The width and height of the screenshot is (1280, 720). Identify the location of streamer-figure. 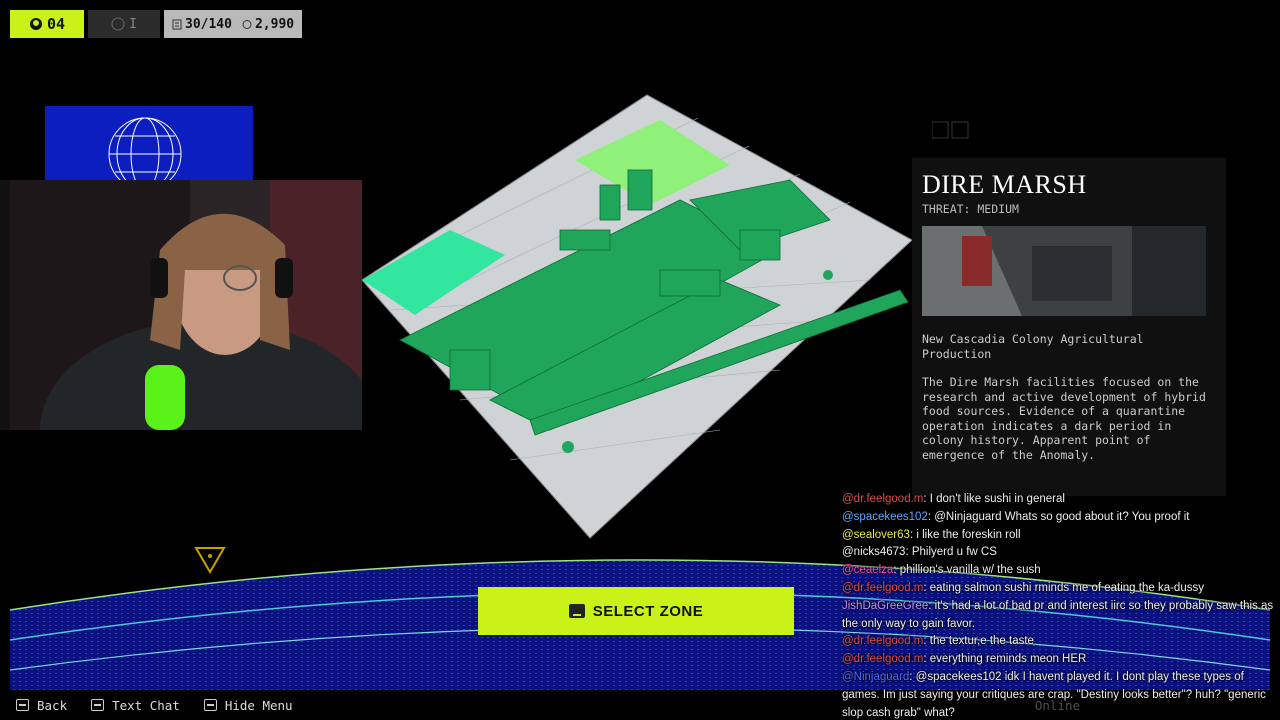
(186, 305).